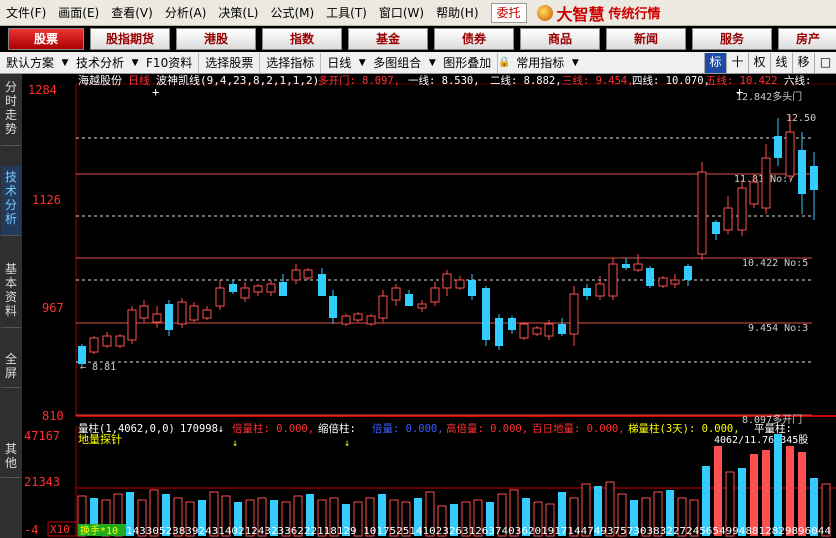 The image size is (836, 538). I want to click on tab-funds: 基金, so click(388, 39).